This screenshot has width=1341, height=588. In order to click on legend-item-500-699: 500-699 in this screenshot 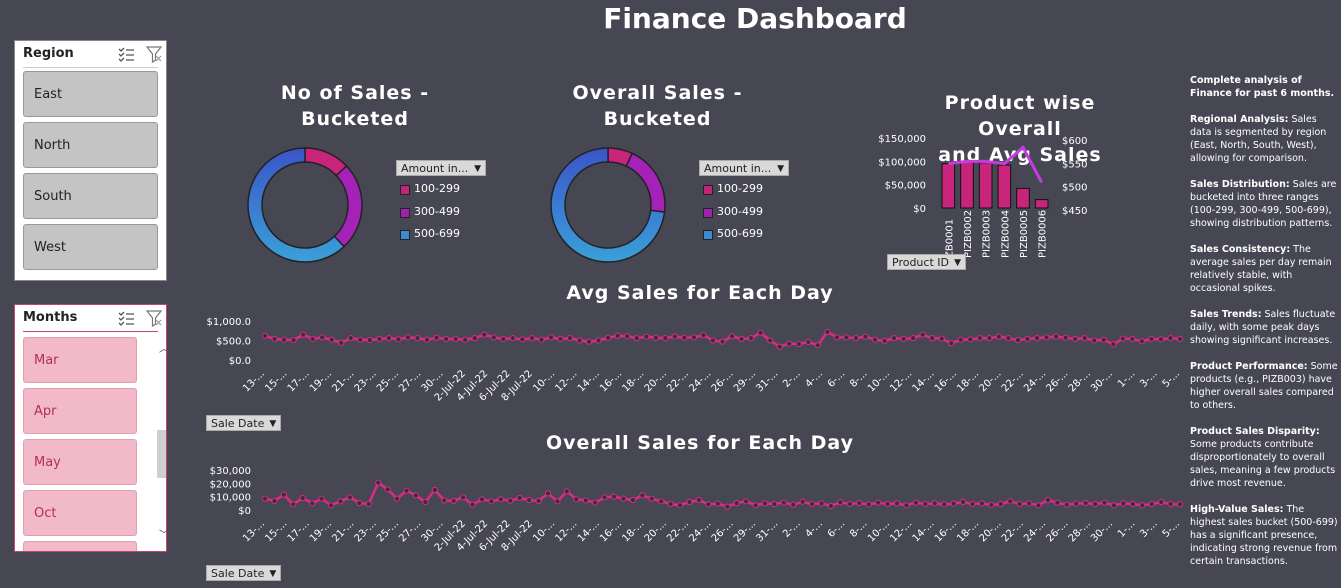, I will do `click(430, 234)`.